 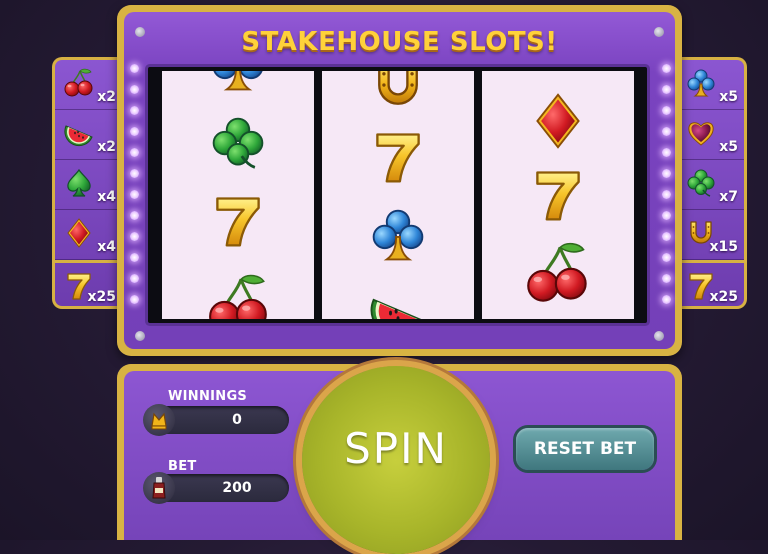 What do you see at coordinates (79, 183) in the screenshot?
I see `spade-icon` at bounding box center [79, 183].